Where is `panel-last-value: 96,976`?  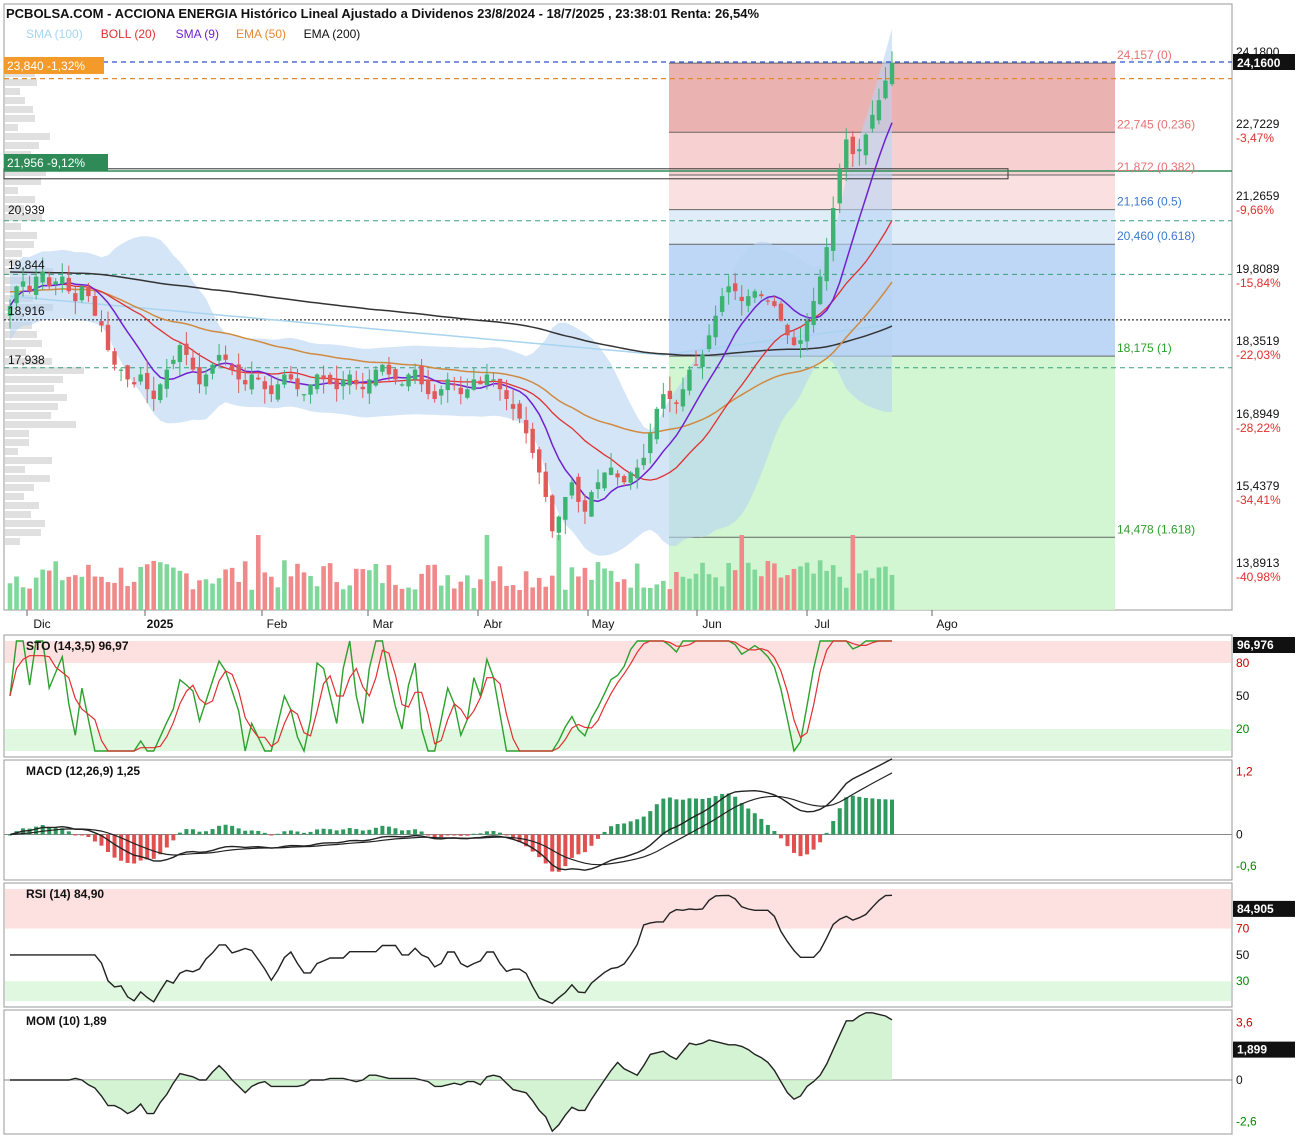 panel-last-value: 96,976 is located at coordinates (1255, 645).